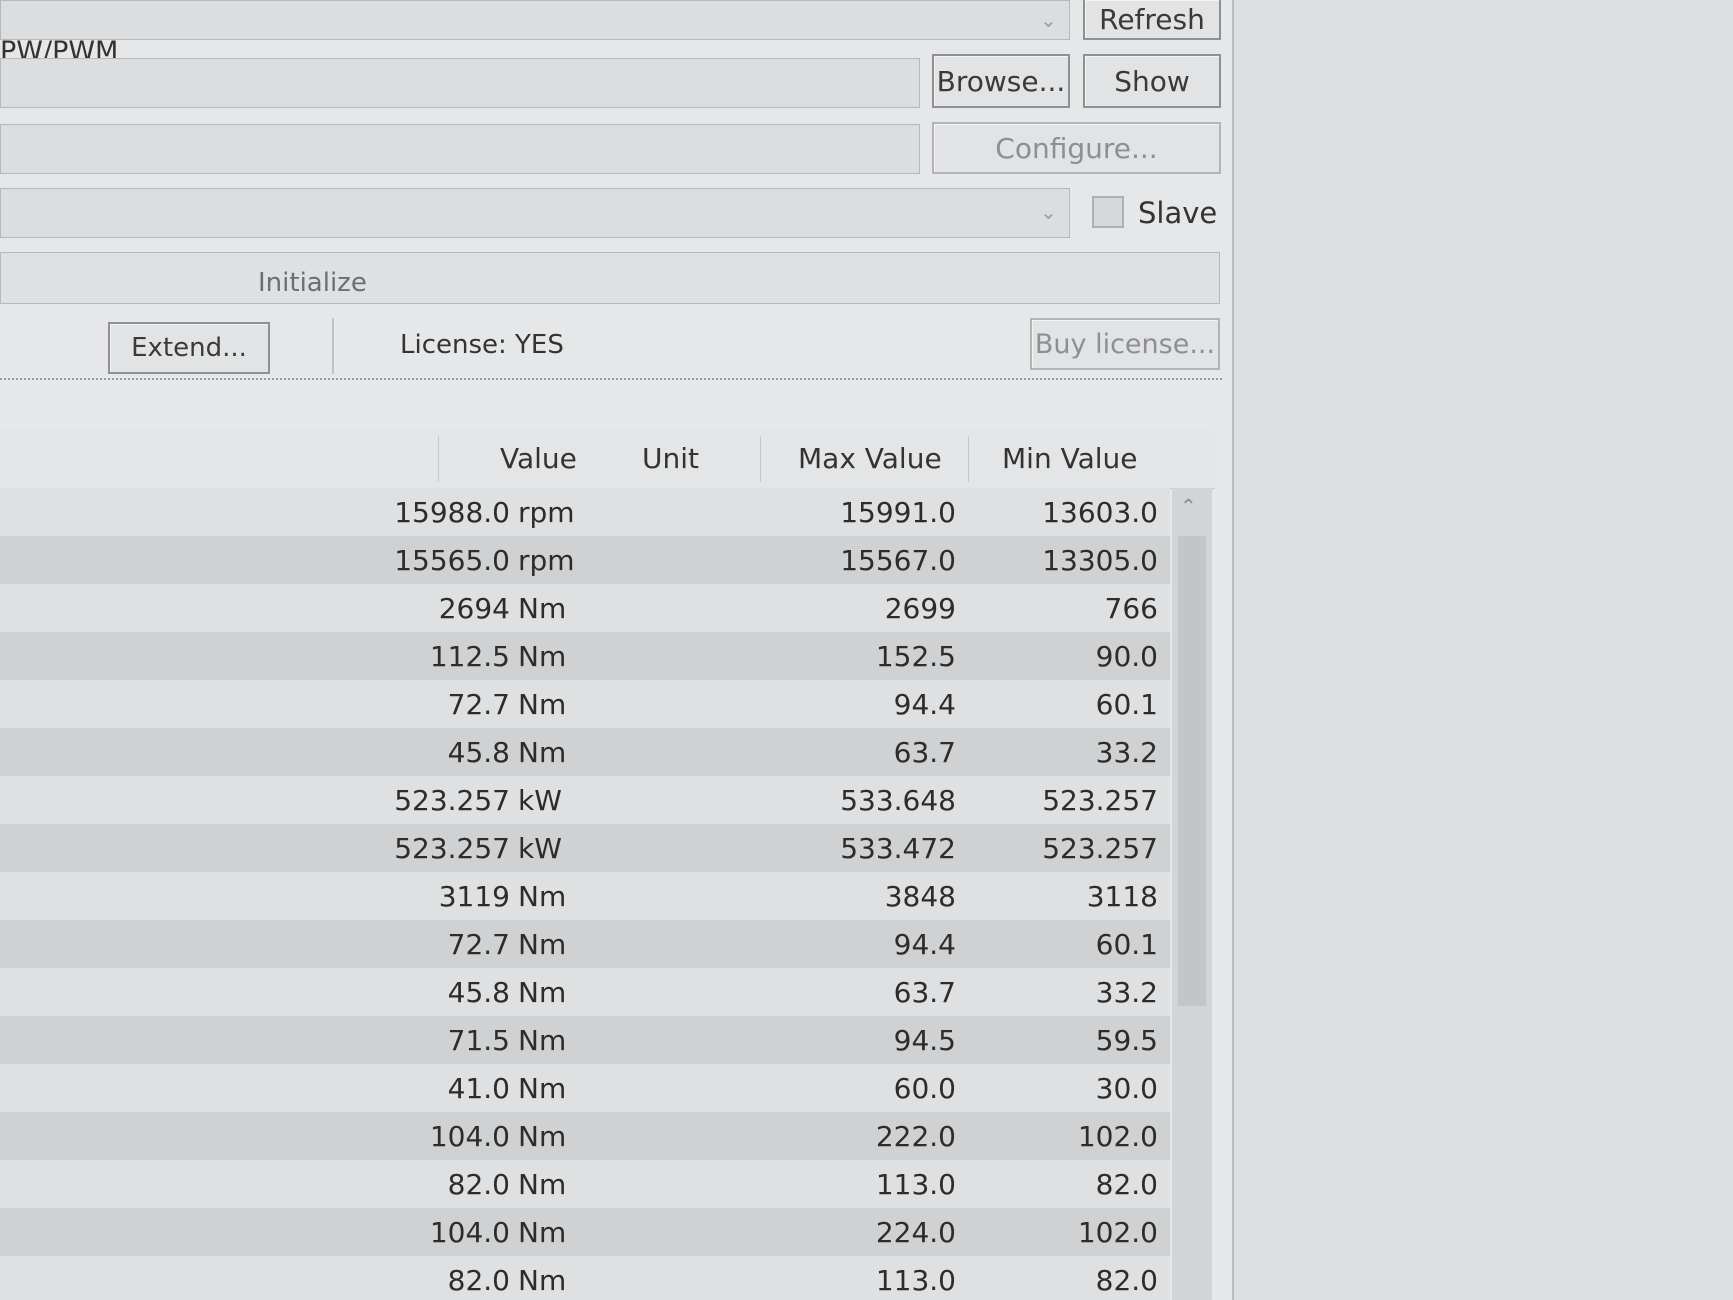 The image size is (1733, 1300). I want to click on slave-checkbox, so click(1108, 212).